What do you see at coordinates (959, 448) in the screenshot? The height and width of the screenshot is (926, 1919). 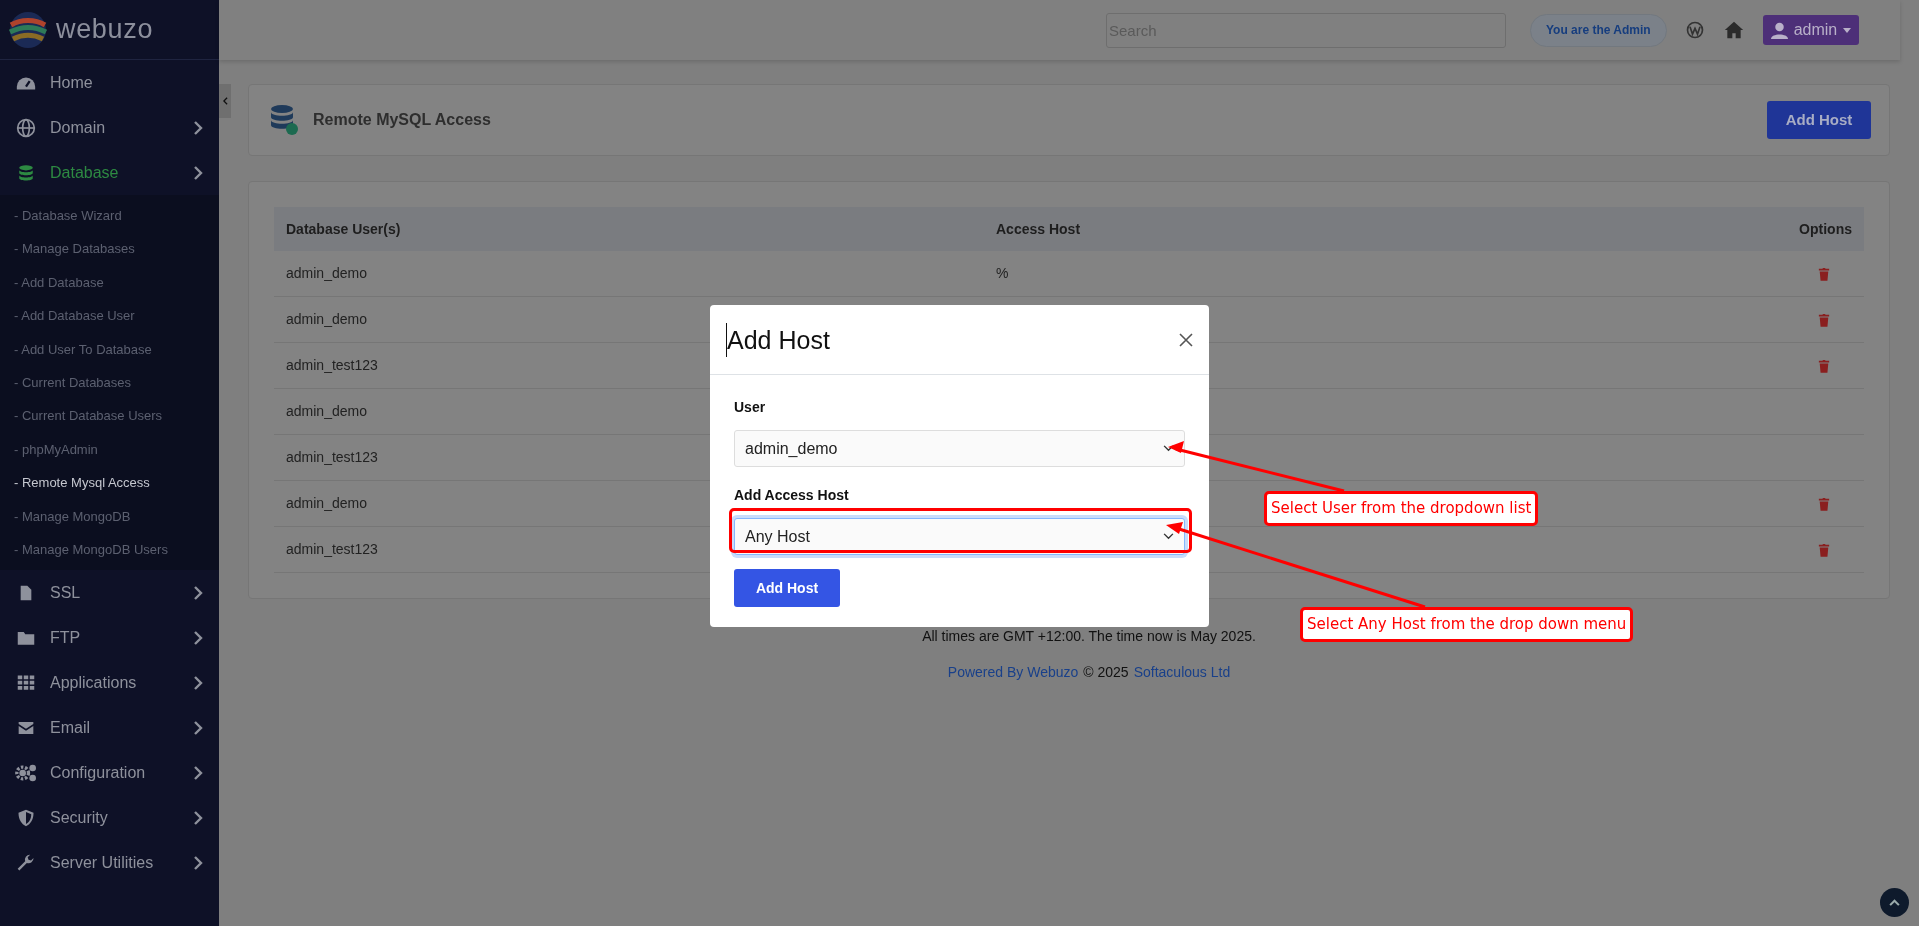 I see `select-dropdown: admin_demo` at bounding box center [959, 448].